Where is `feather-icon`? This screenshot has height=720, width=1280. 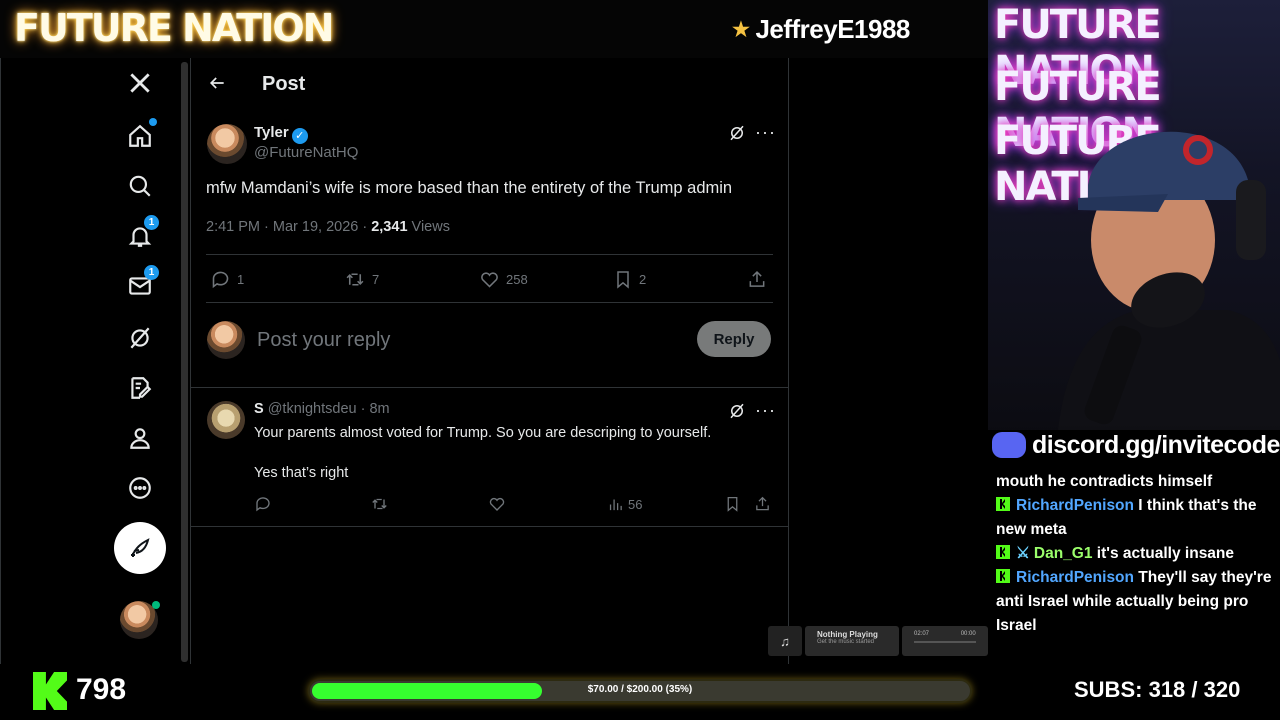 feather-icon is located at coordinates (140, 547).